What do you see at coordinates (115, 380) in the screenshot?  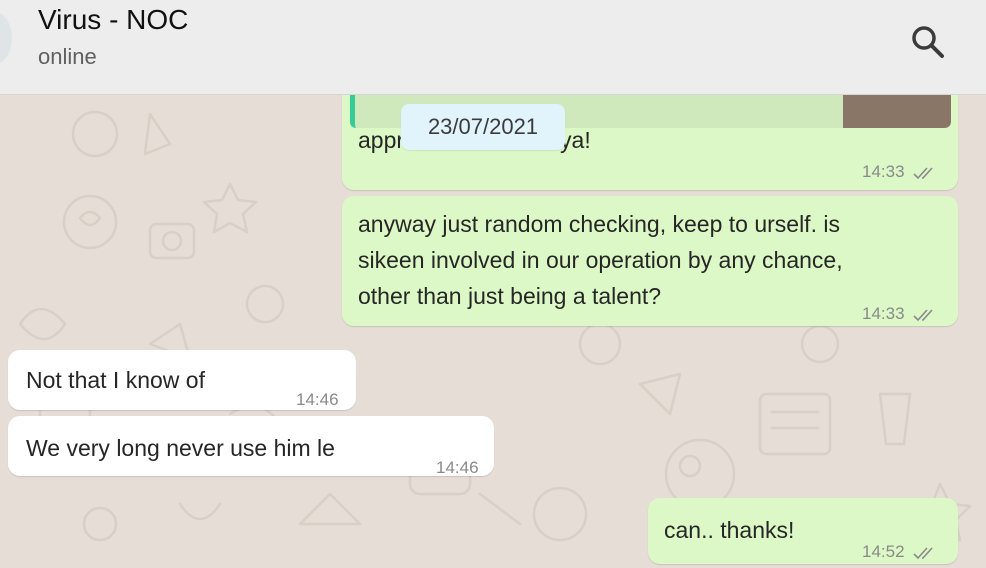 I see `message-text: Not that I know of` at bounding box center [115, 380].